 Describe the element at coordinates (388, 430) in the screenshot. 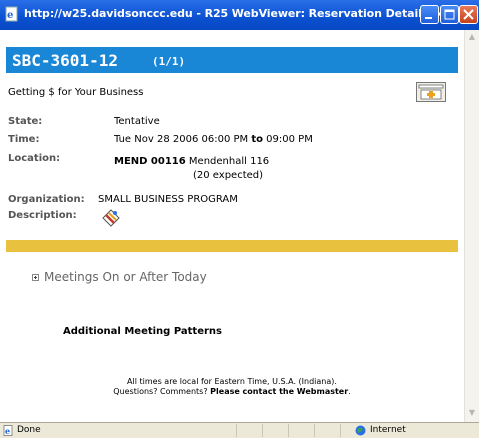

I see `zone-text: Internet` at that location.